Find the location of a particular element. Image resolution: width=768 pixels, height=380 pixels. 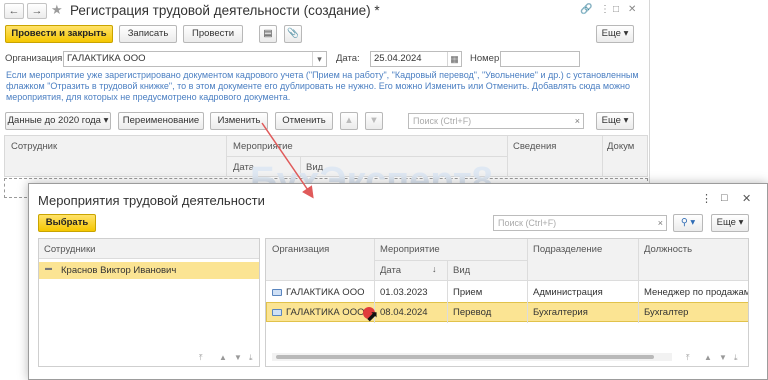

org-value: ГАЛАКТИКА ООО is located at coordinates (106, 58).